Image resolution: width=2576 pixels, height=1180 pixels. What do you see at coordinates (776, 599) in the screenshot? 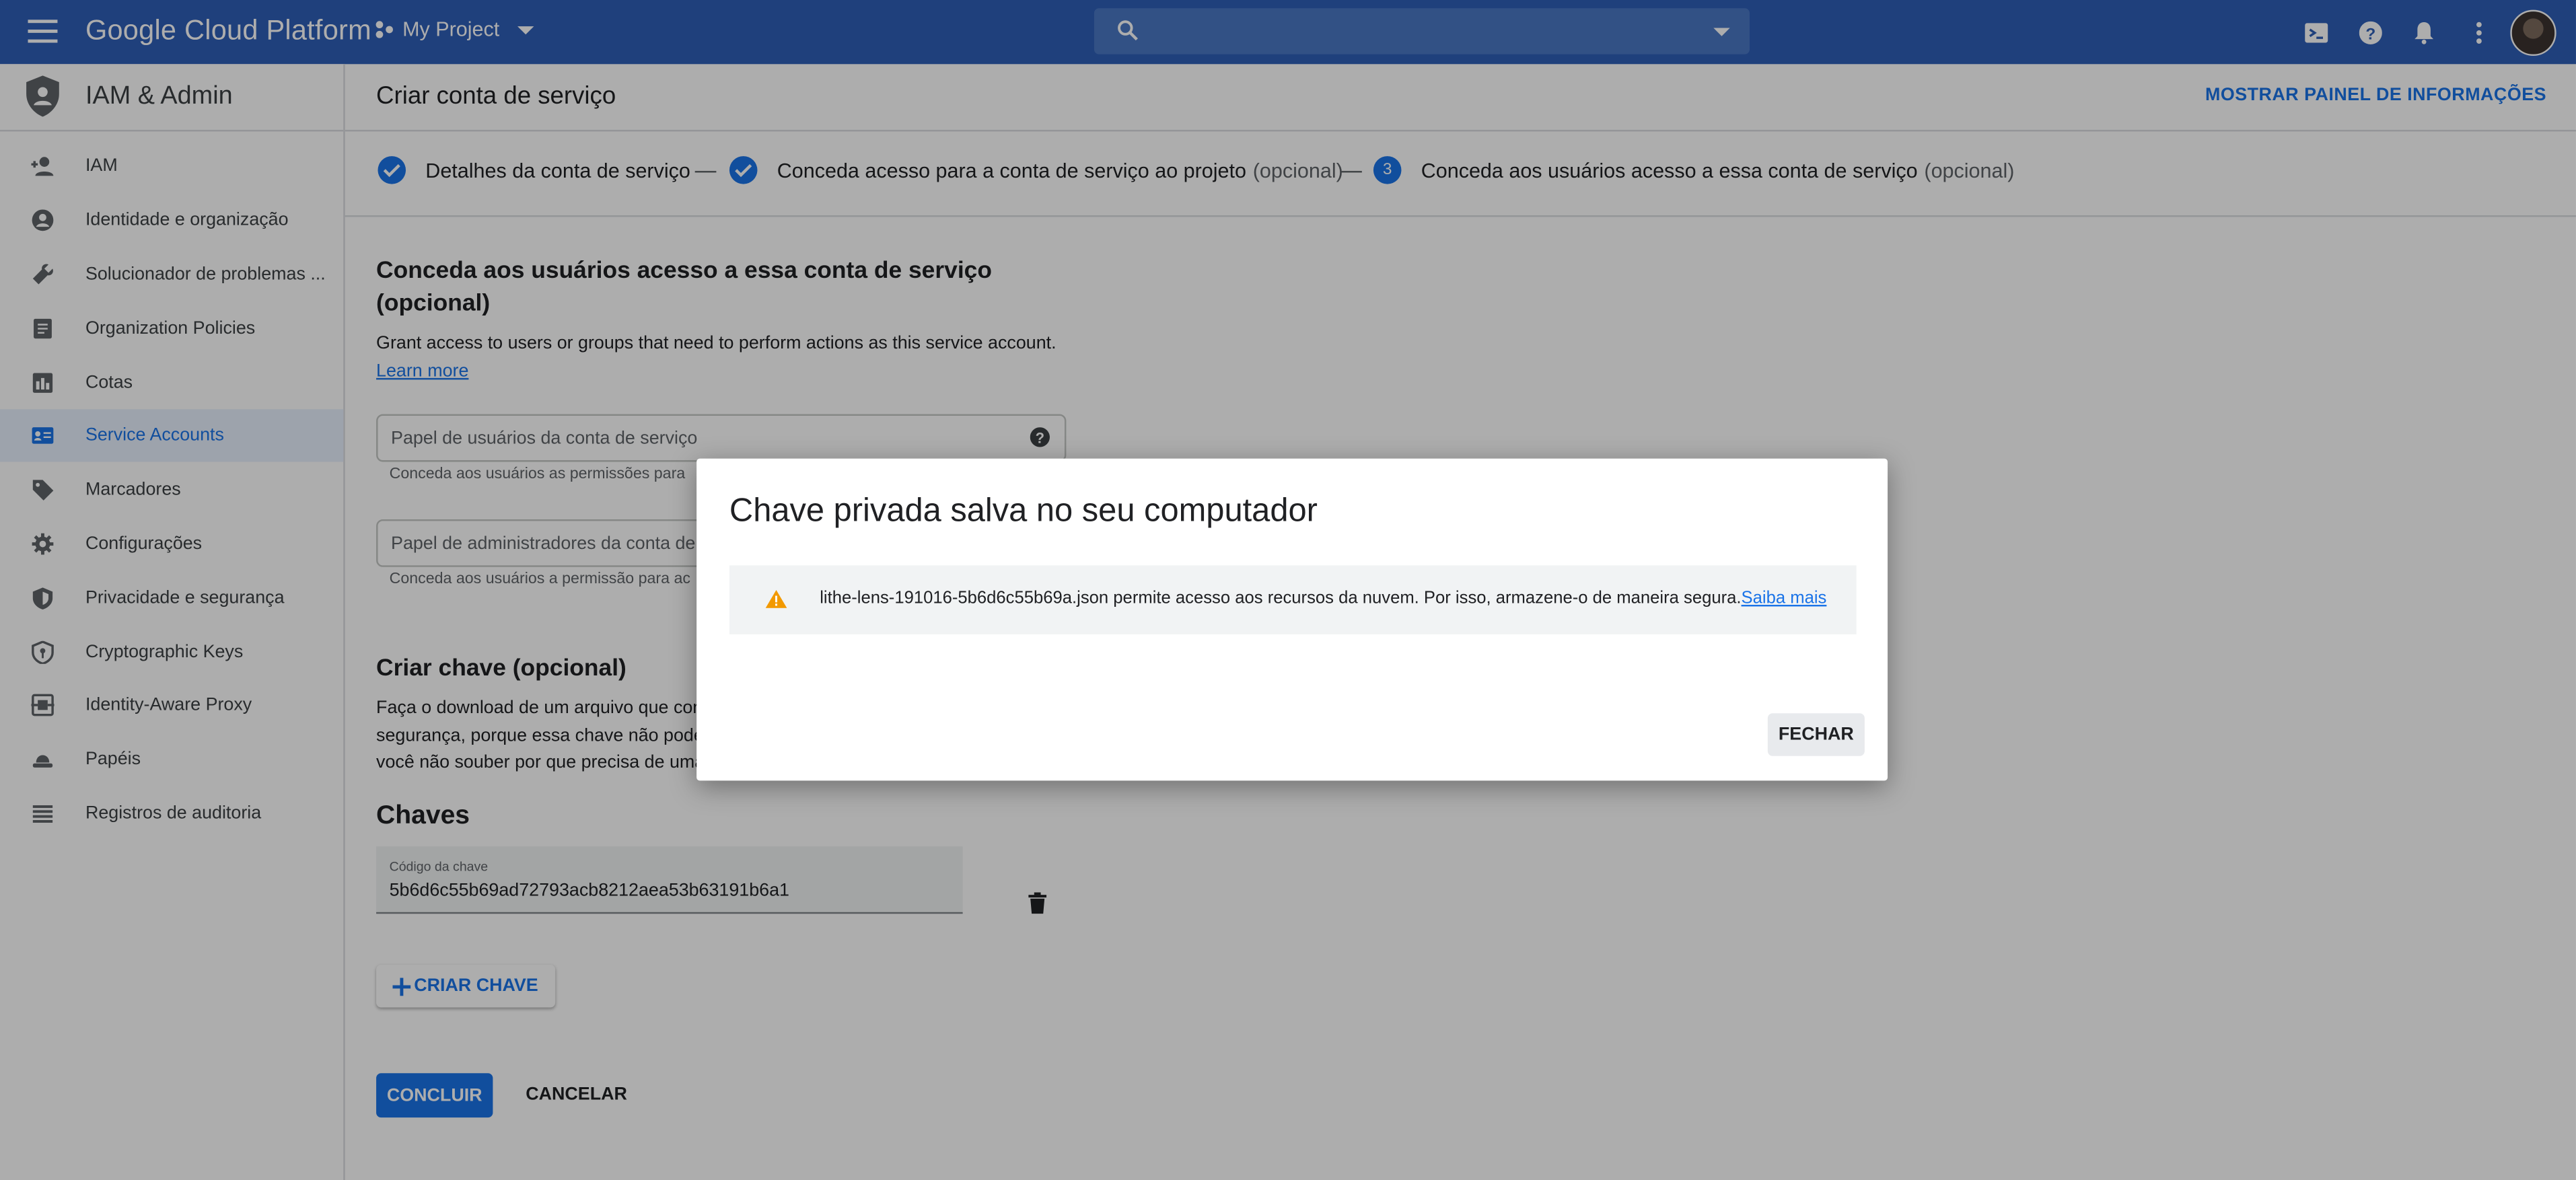
I see `warning-icon` at bounding box center [776, 599].